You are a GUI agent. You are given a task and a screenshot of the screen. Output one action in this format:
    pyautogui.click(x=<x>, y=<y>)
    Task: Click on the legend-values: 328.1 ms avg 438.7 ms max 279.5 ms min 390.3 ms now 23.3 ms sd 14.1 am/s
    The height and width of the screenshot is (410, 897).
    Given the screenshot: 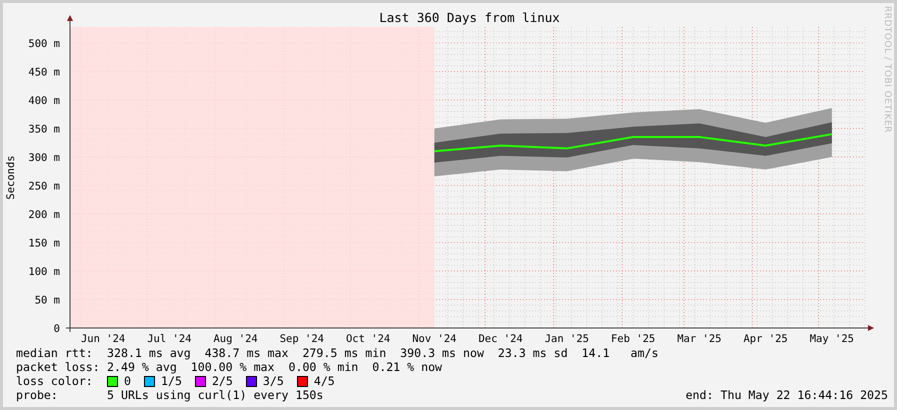 What is the action you would take?
    pyautogui.click(x=382, y=353)
    